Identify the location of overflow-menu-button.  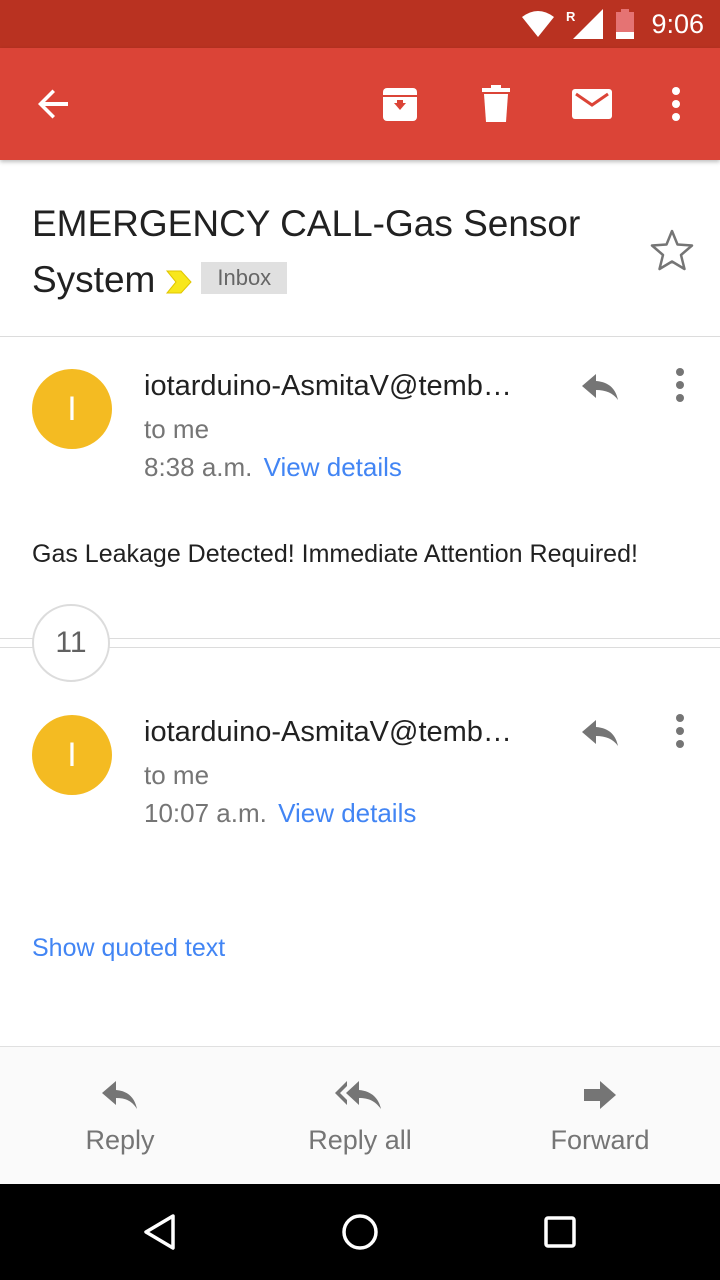
(676, 104).